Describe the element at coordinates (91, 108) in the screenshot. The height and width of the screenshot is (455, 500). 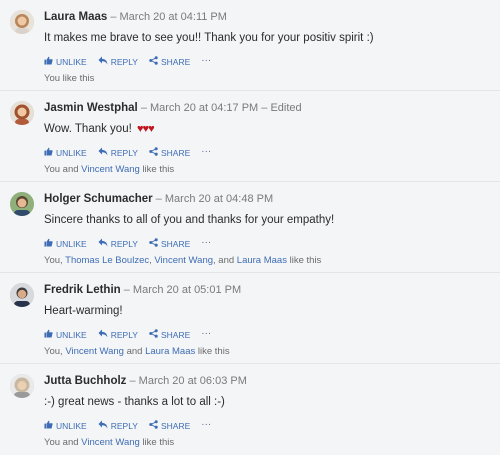
I see `author-name: Jasmin Westphal` at that location.